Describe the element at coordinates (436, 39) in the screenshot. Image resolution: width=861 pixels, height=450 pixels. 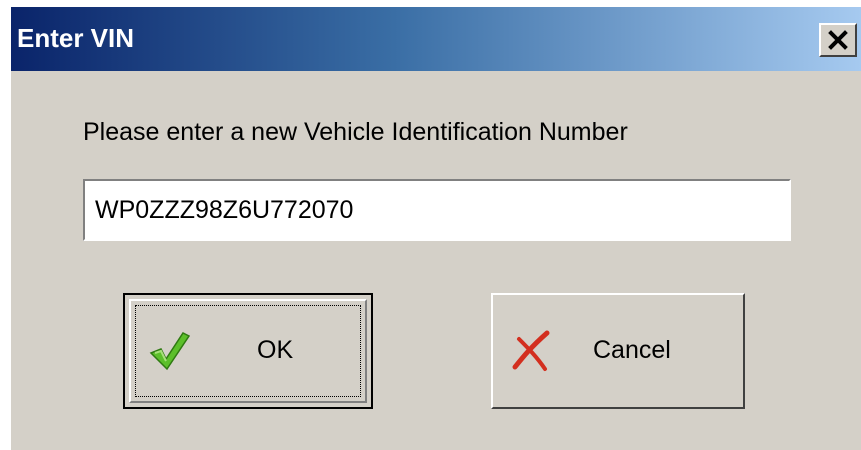
I see `title-bar: Enter VIN` at that location.